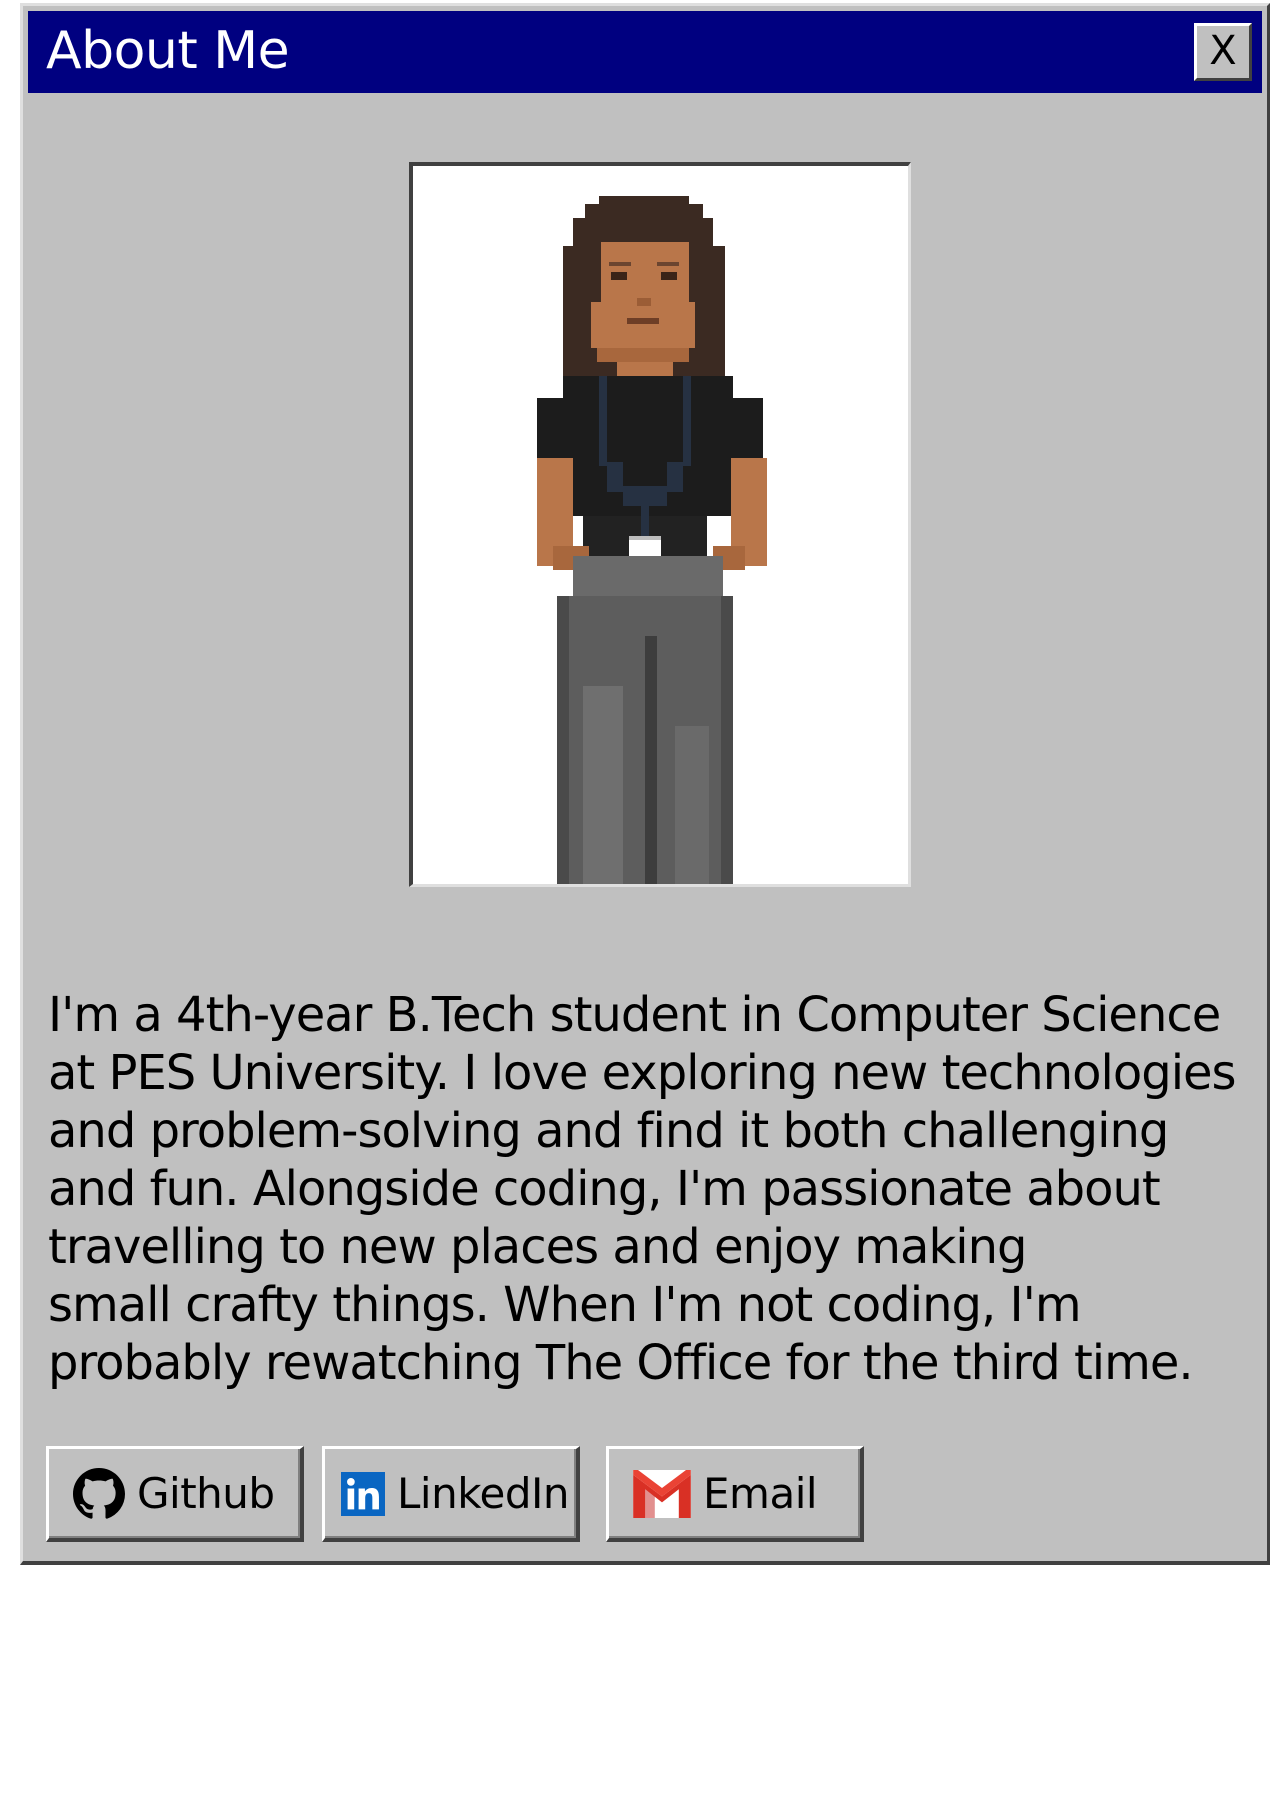 Image resolution: width=1272 pixels, height=1816 pixels. Describe the element at coordinates (363, 1493) in the screenshot. I see `linkedin-icon` at that location.